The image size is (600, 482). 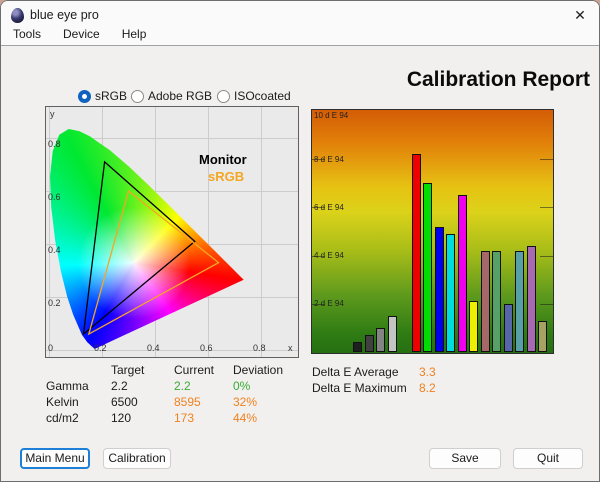 I want to click on radio-adobe-rgb: Adobe RGB, so click(x=171, y=96).